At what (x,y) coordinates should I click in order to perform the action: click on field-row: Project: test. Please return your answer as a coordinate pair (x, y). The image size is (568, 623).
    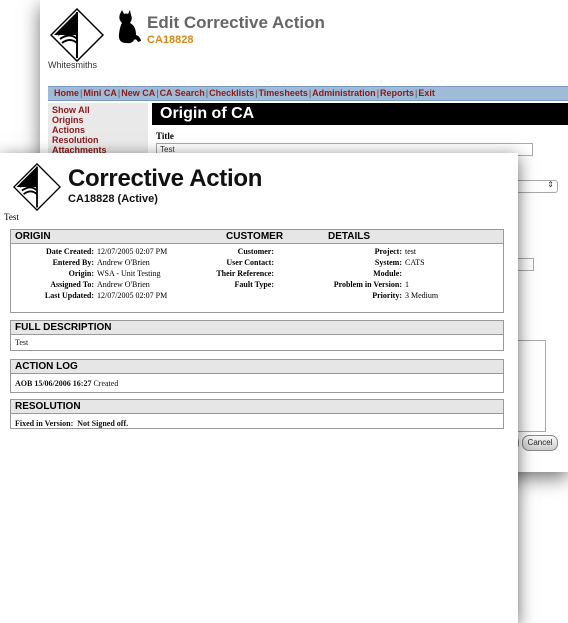
    Looking at the image, I should click on (395, 251).